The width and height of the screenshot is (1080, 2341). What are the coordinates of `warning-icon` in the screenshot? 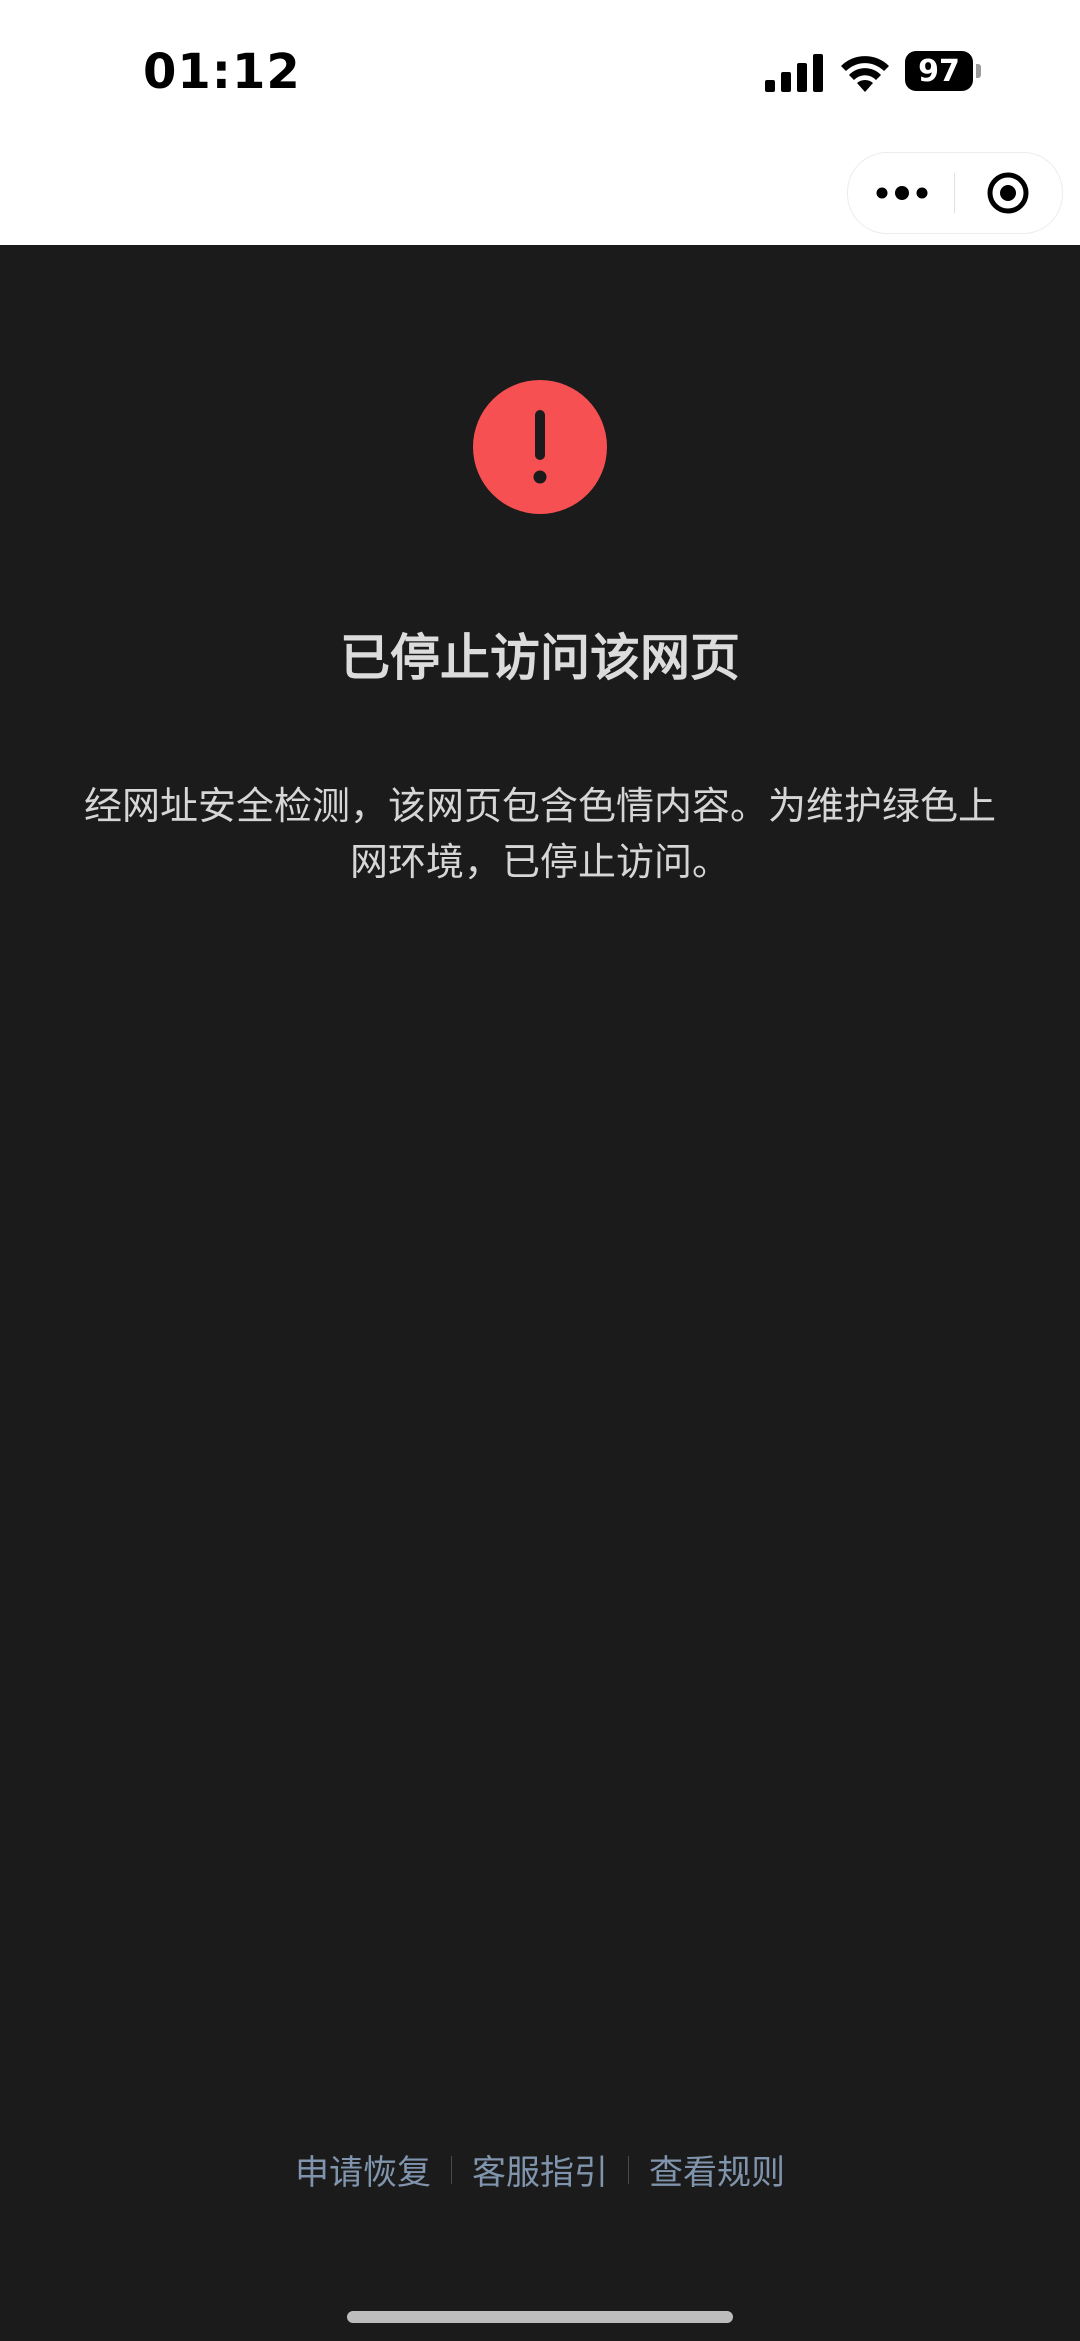 It's located at (540, 447).